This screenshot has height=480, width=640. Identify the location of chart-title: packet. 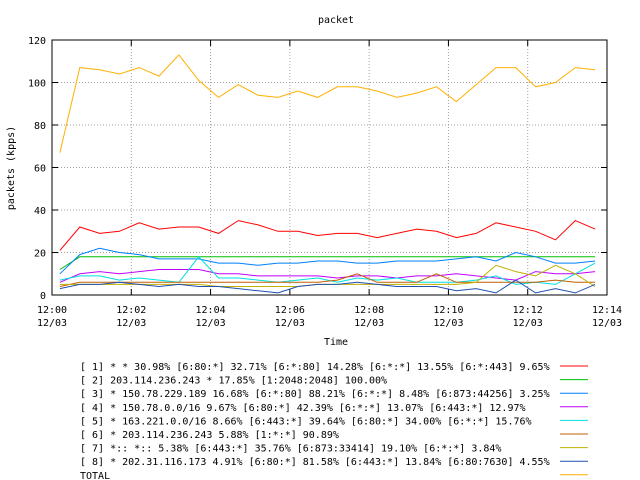
(336, 20).